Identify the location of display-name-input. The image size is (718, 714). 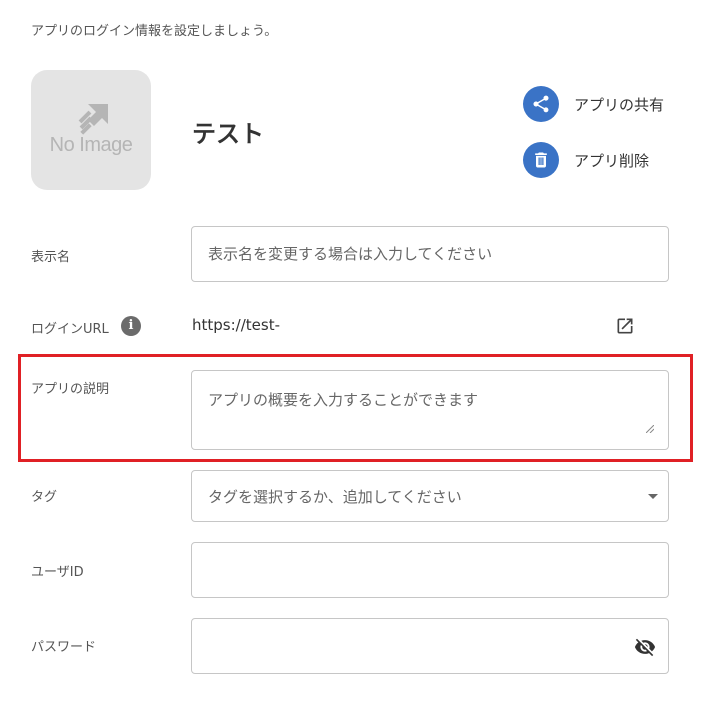
(430, 254).